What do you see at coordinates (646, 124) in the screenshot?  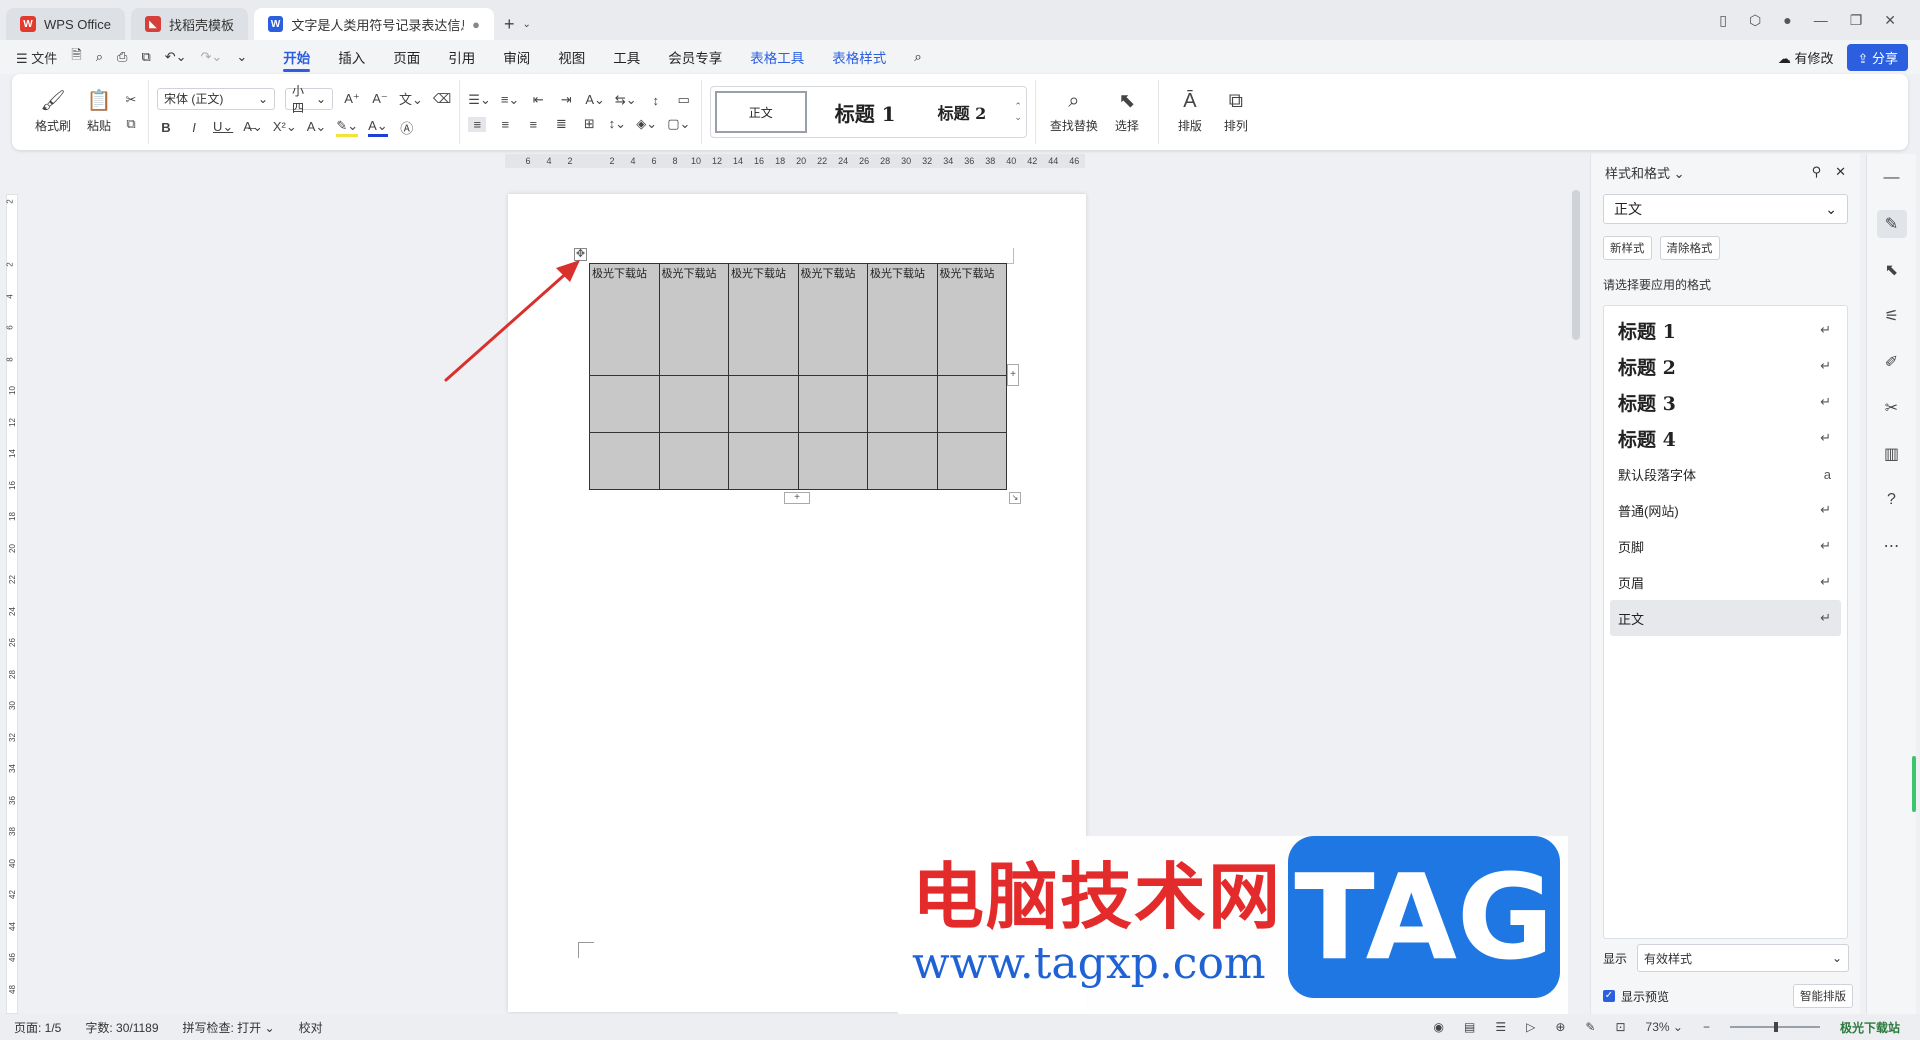 I see `shading-icon: ◈⌄` at bounding box center [646, 124].